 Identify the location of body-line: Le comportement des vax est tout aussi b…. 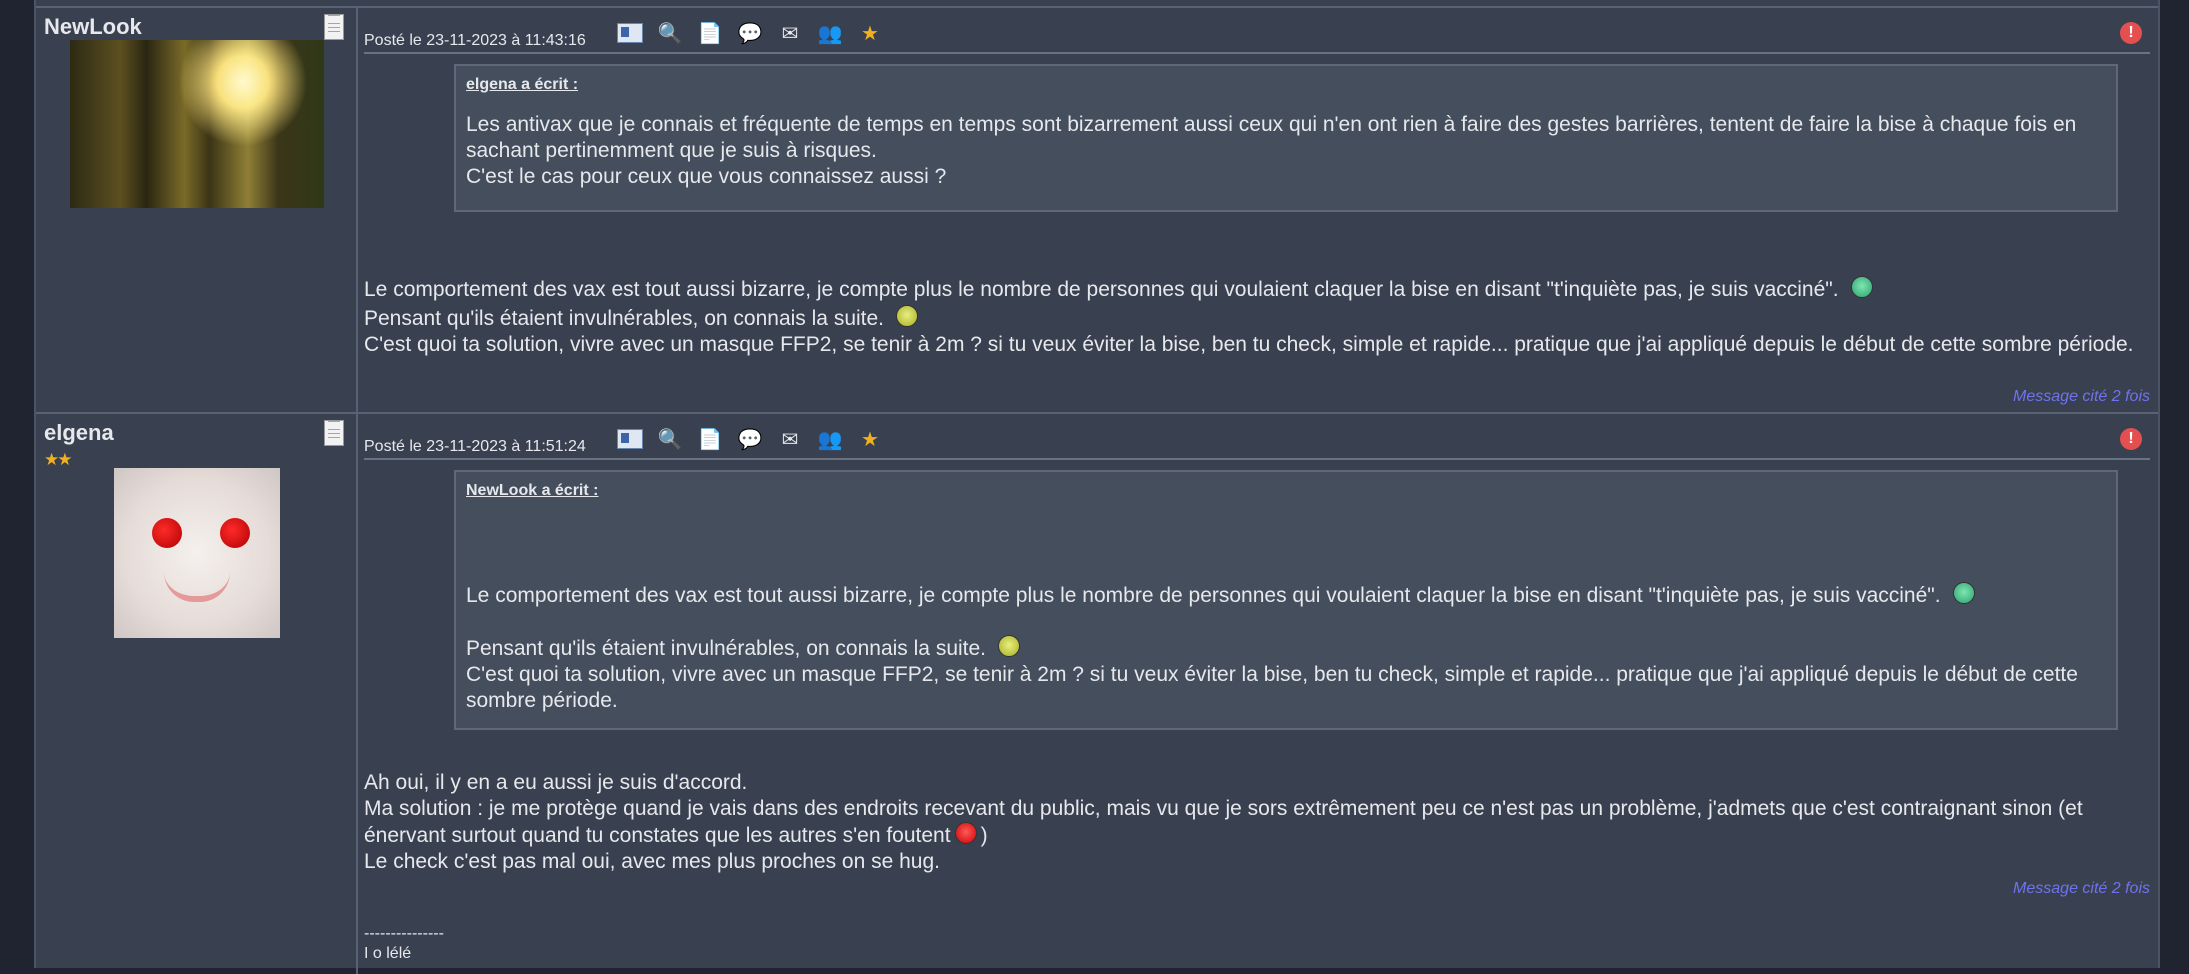
(1257, 289).